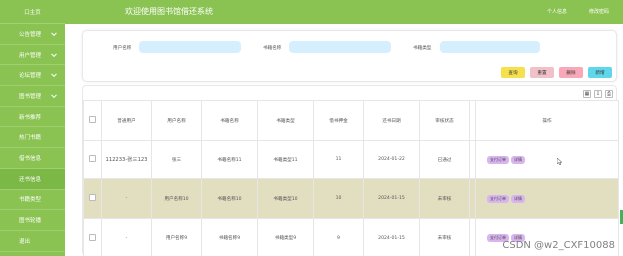  Describe the element at coordinates (229, 159) in the screenshot. I see `cell-book: 书籍名称11` at that location.